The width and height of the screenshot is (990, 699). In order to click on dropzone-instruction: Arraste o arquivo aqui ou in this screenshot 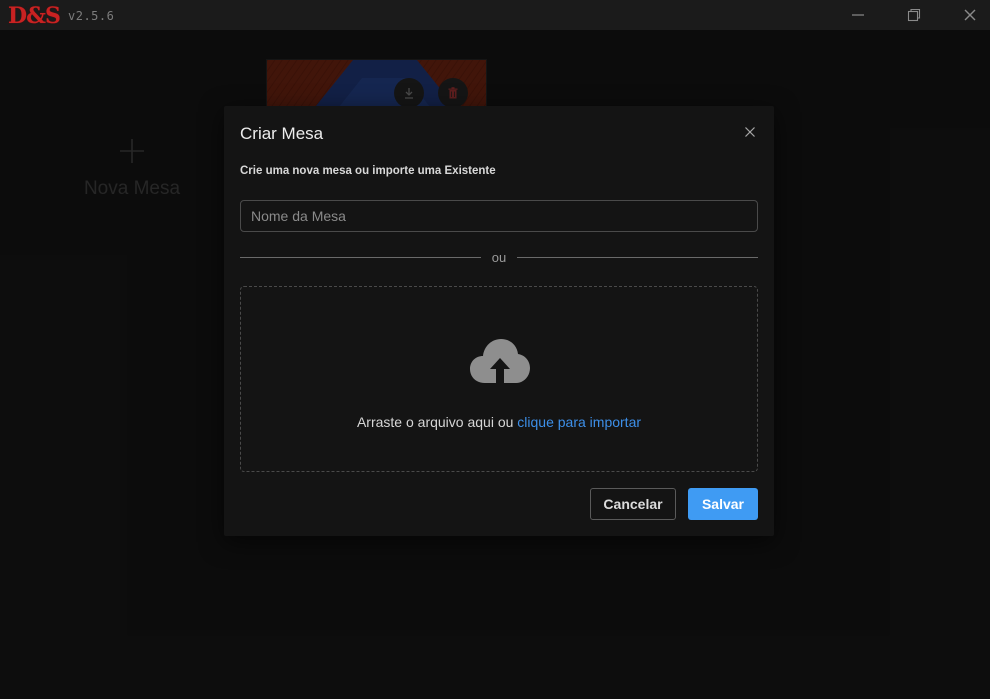, I will do `click(435, 422)`.